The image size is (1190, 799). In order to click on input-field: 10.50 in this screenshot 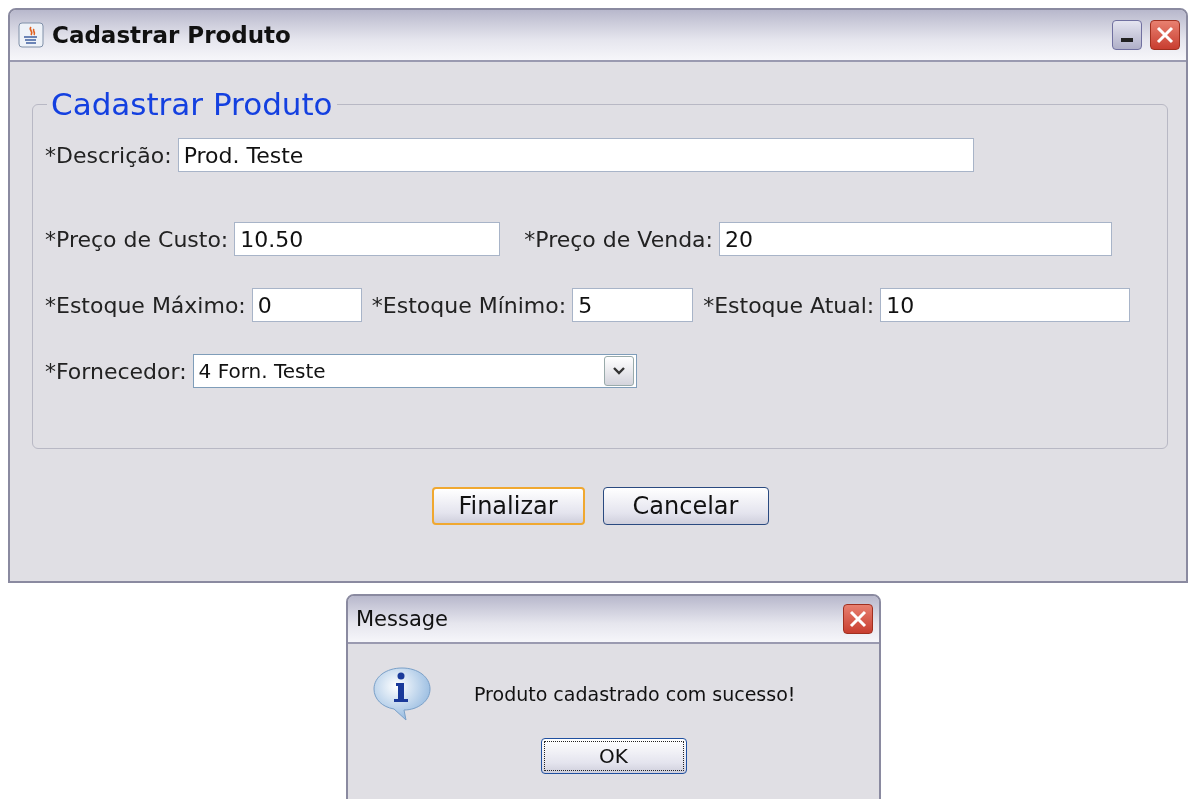, I will do `click(367, 239)`.